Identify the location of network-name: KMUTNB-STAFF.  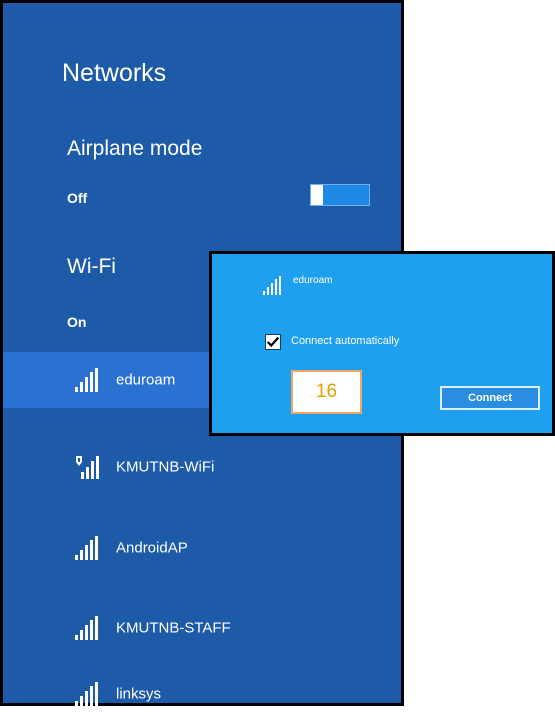
(173, 628).